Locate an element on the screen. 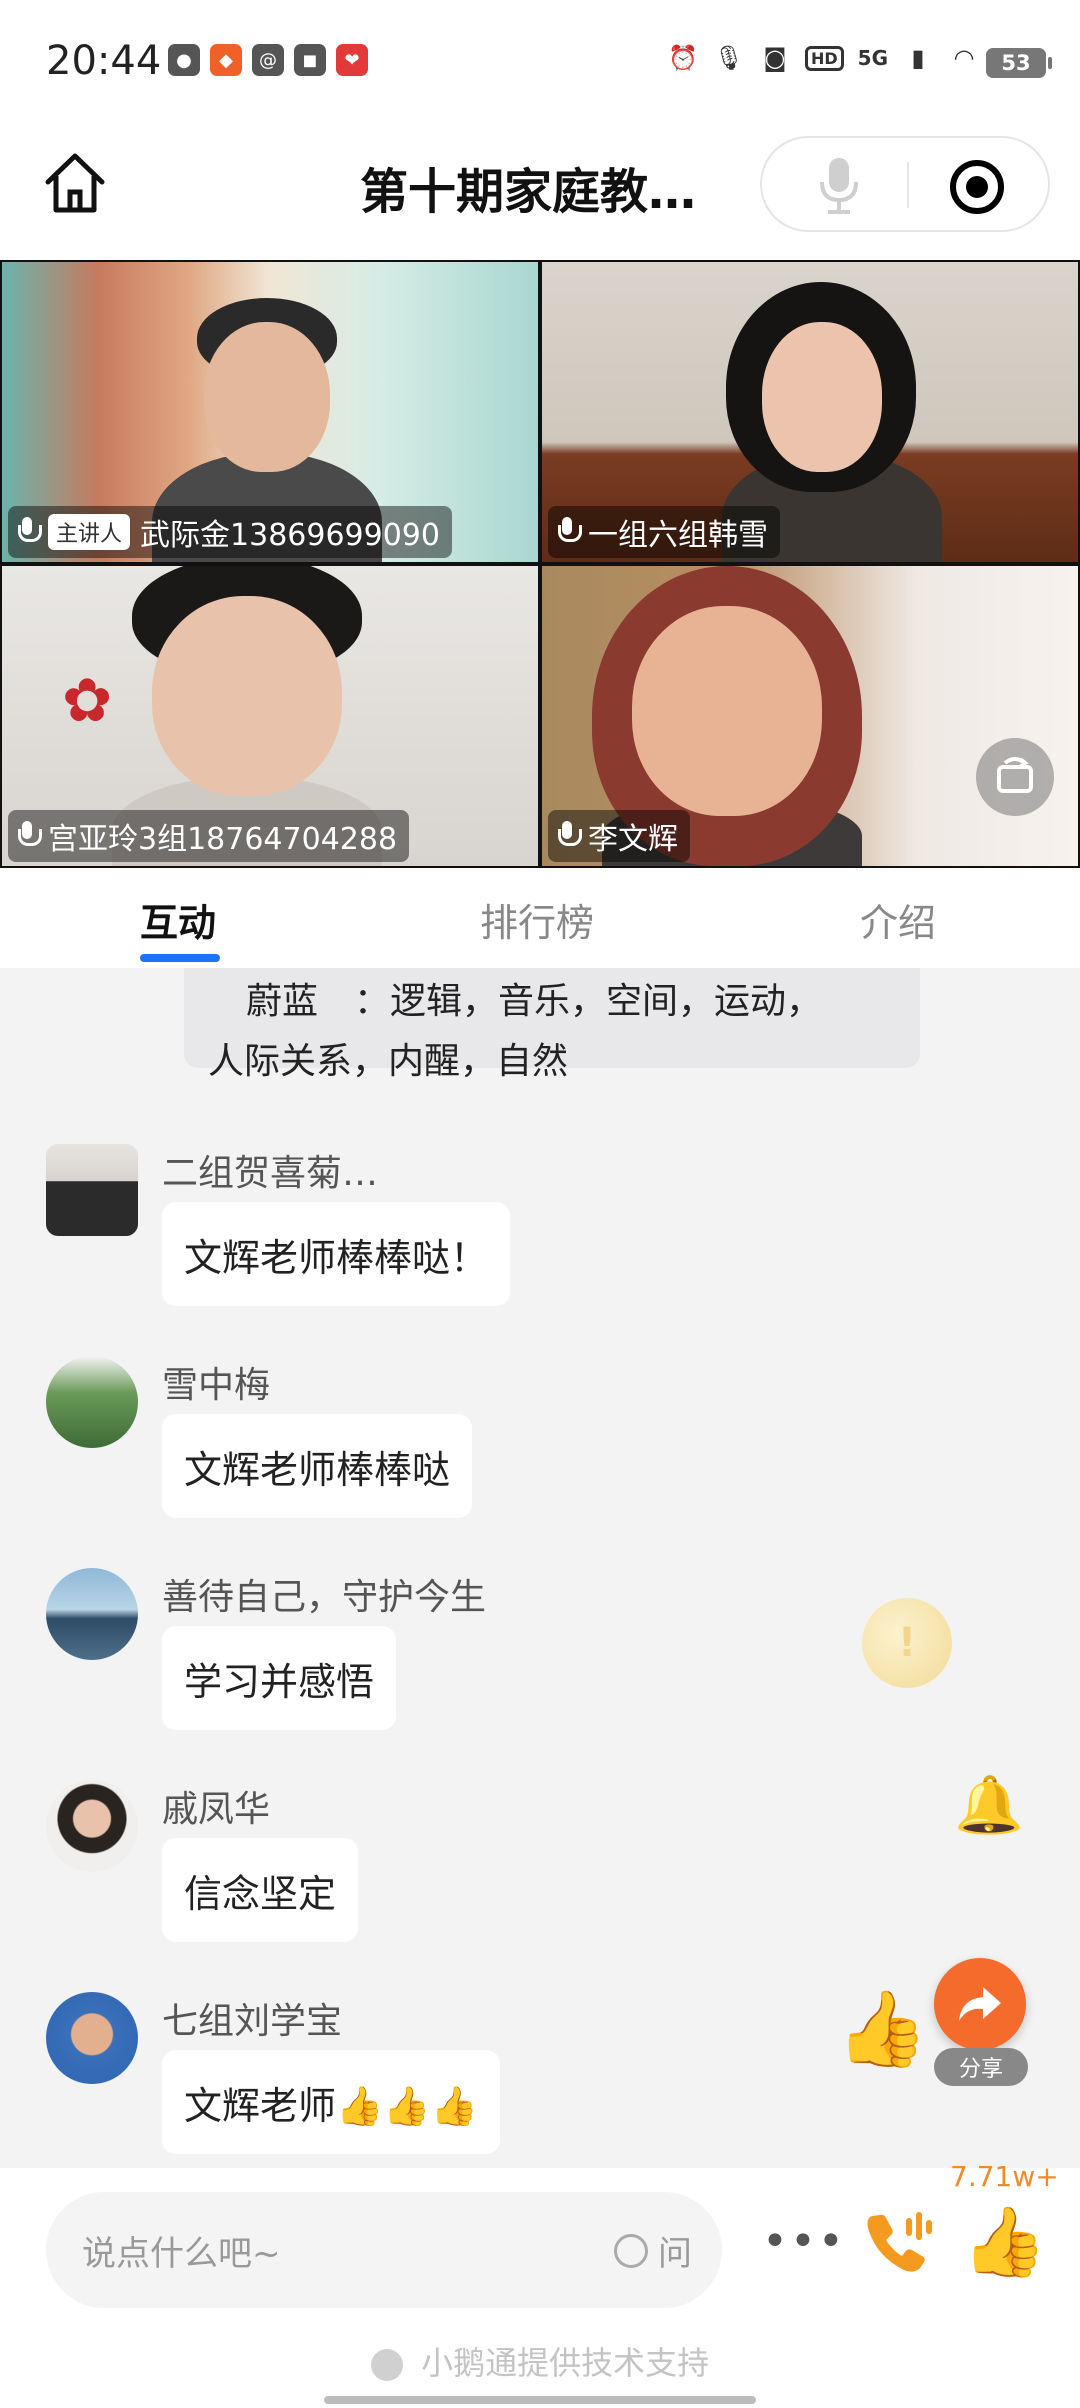  video-tile-2-name-tag: 一组六组韩雪 is located at coordinates (664, 532).